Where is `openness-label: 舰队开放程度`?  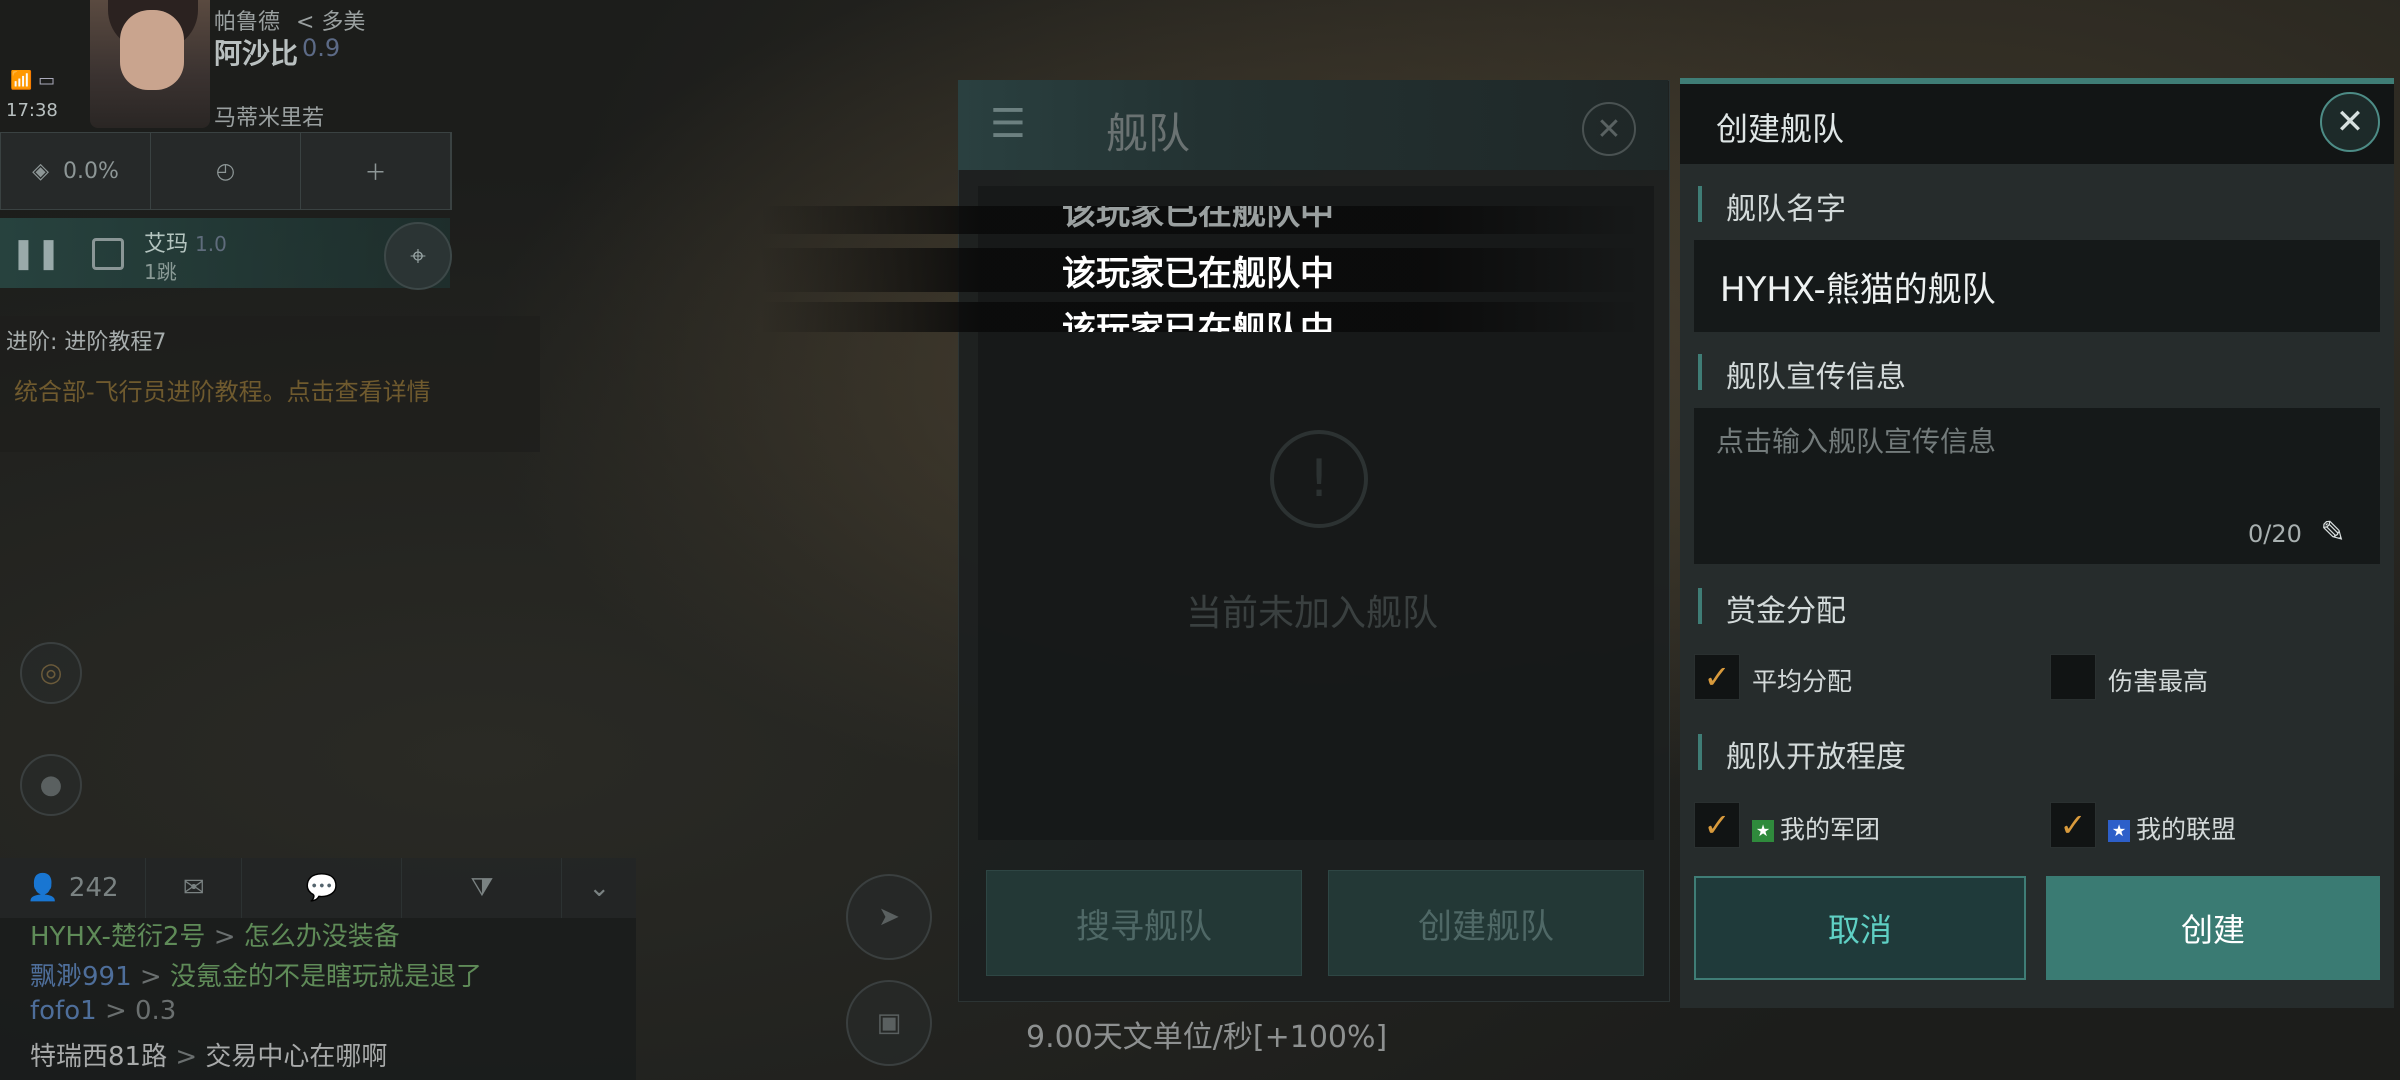 openness-label: 舰队开放程度 is located at coordinates (1816, 757).